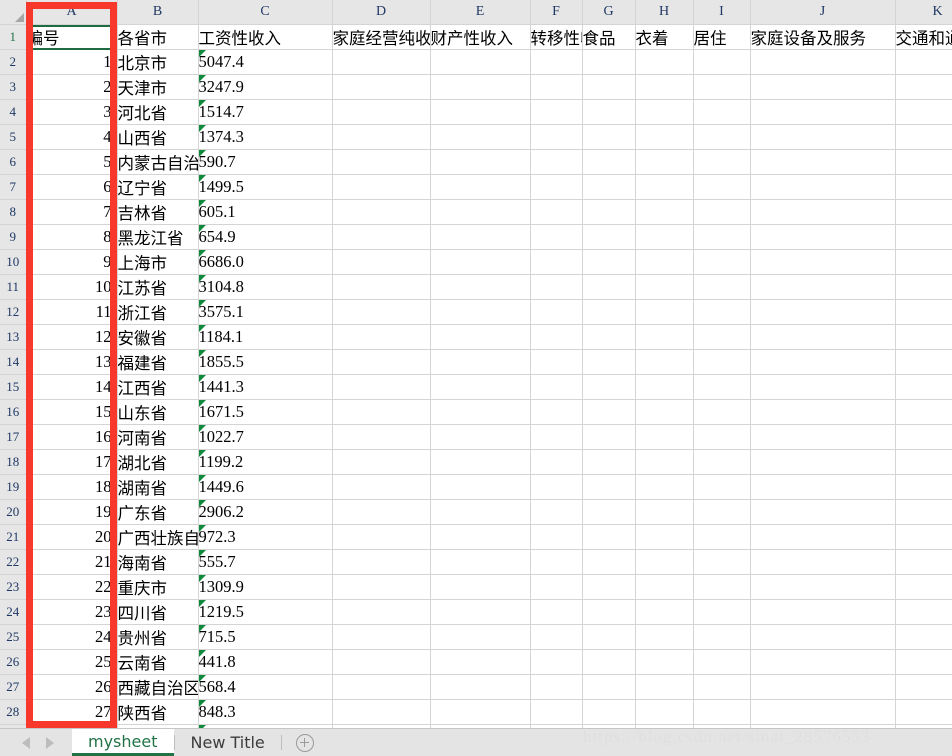 The height and width of the screenshot is (756, 952). I want to click on cell-G16, so click(609, 412).